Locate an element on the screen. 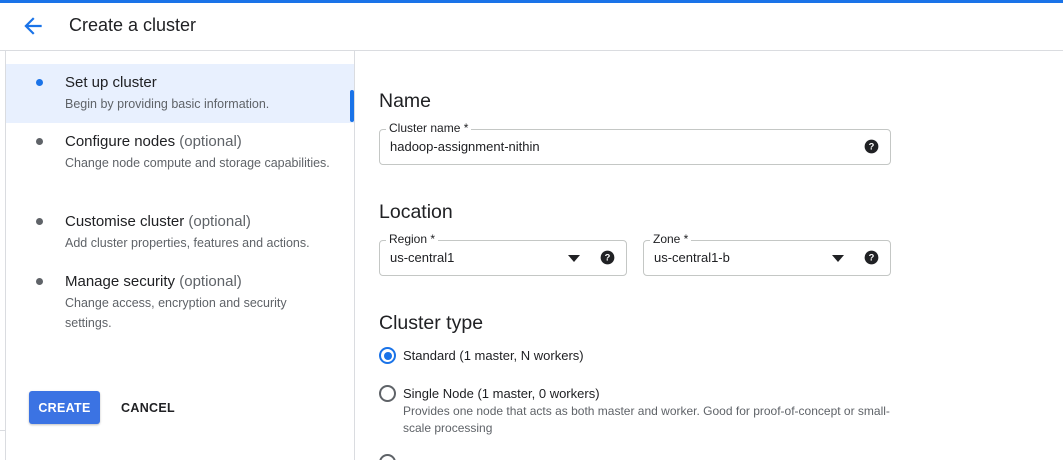 Image resolution: width=1063 pixels, height=460 pixels. step-title: Manage security (optional) is located at coordinates (153, 281).